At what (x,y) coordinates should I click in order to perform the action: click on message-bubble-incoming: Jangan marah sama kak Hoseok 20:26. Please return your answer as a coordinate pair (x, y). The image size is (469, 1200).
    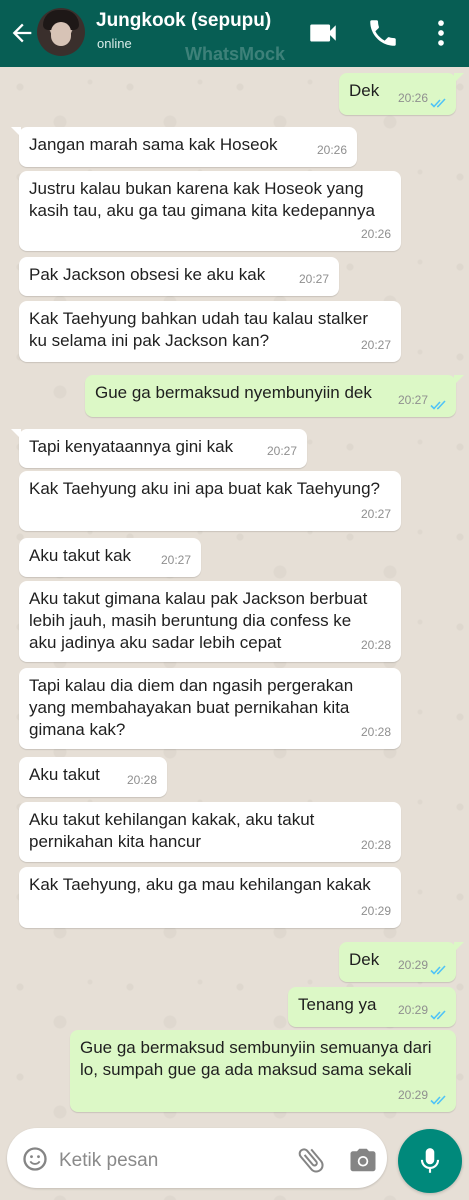
    Looking at the image, I should click on (184, 147).